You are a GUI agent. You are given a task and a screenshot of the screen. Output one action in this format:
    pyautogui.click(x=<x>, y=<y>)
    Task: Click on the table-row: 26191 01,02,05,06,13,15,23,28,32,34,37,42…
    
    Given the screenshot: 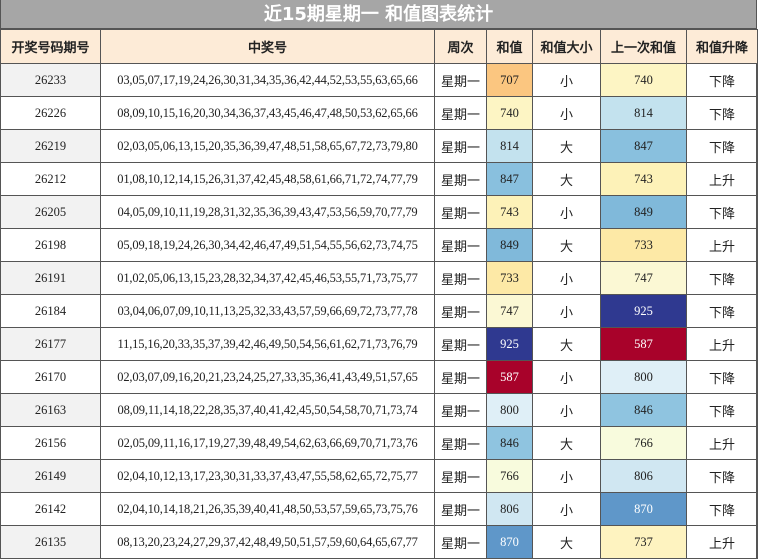 What is the action you would take?
    pyautogui.click(x=379, y=278)
    